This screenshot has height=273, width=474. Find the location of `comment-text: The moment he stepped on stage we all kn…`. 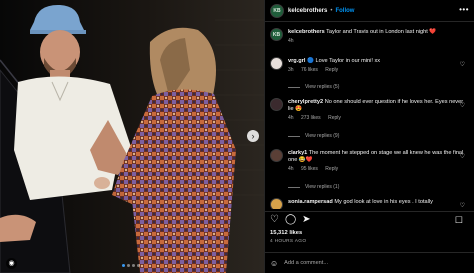

comment-text: The moment he stepped on stage we all kn… is located at coordinates (376, 156).